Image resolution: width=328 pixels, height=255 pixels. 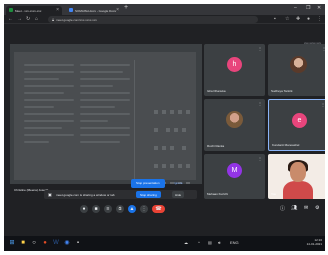 I want to click on present-icon: ▲, so click(x=132, y=209).